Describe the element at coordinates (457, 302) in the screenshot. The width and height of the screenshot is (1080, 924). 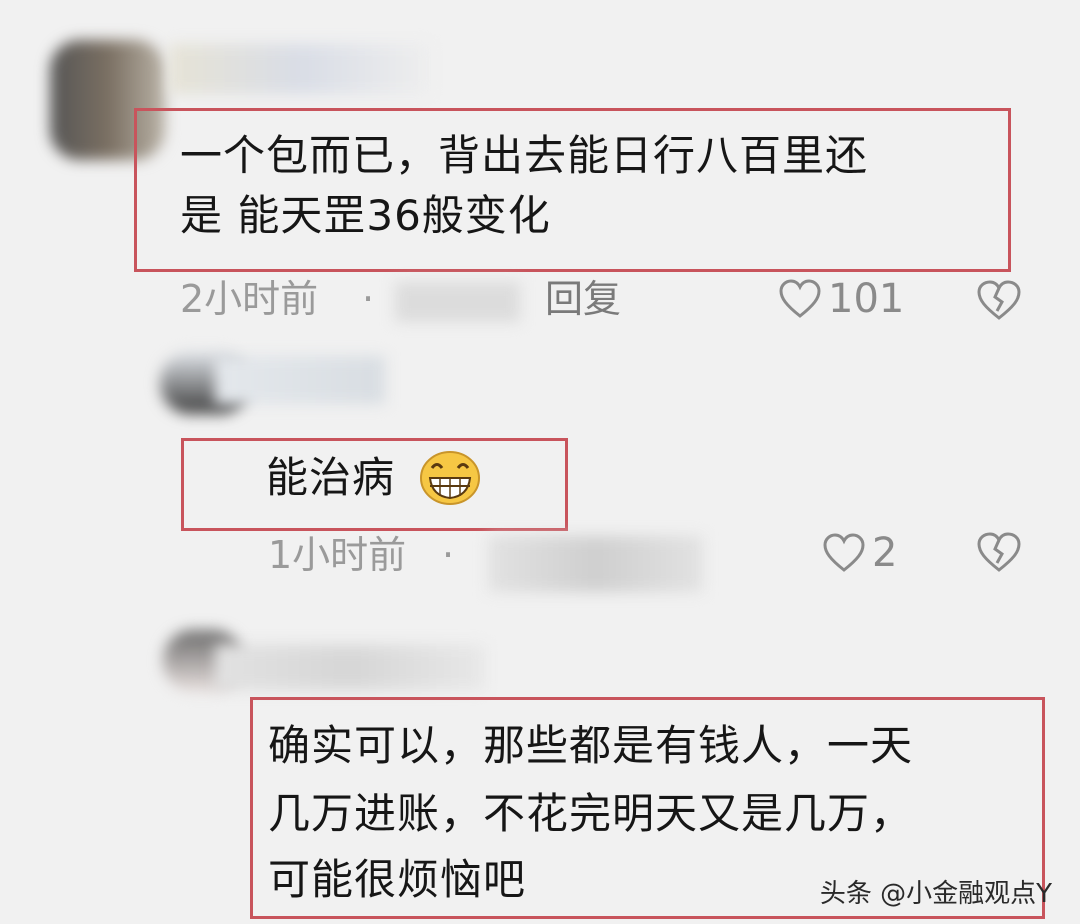
I see `location-blurred` at that location.